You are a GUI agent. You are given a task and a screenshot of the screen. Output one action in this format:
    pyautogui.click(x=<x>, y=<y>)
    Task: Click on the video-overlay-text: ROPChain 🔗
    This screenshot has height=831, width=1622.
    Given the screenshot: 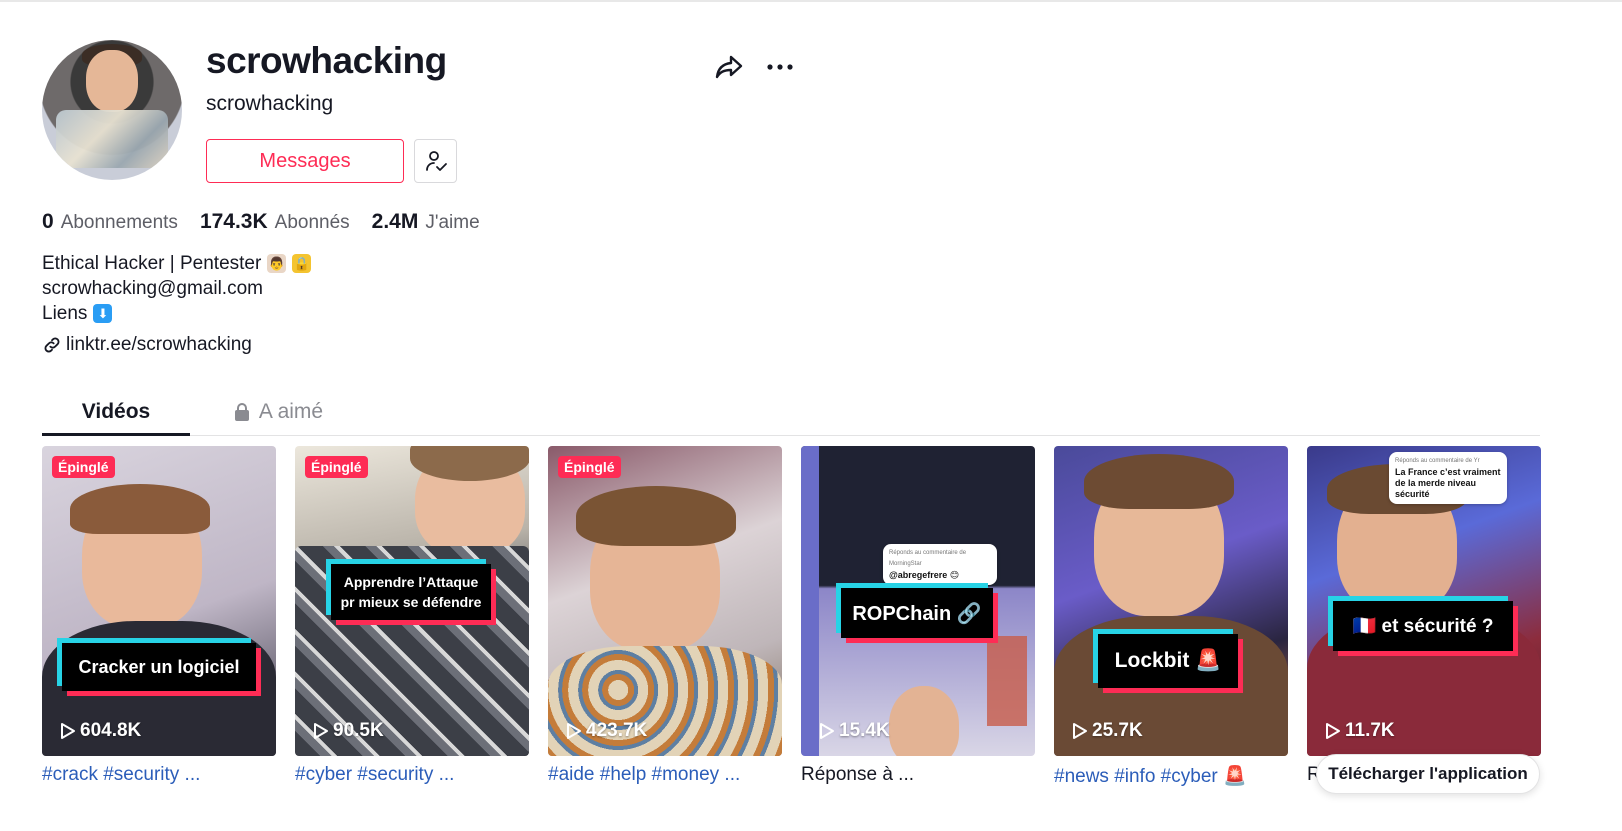 What is the action you would take?
    pyautogui.click(x=917, y=613)
    